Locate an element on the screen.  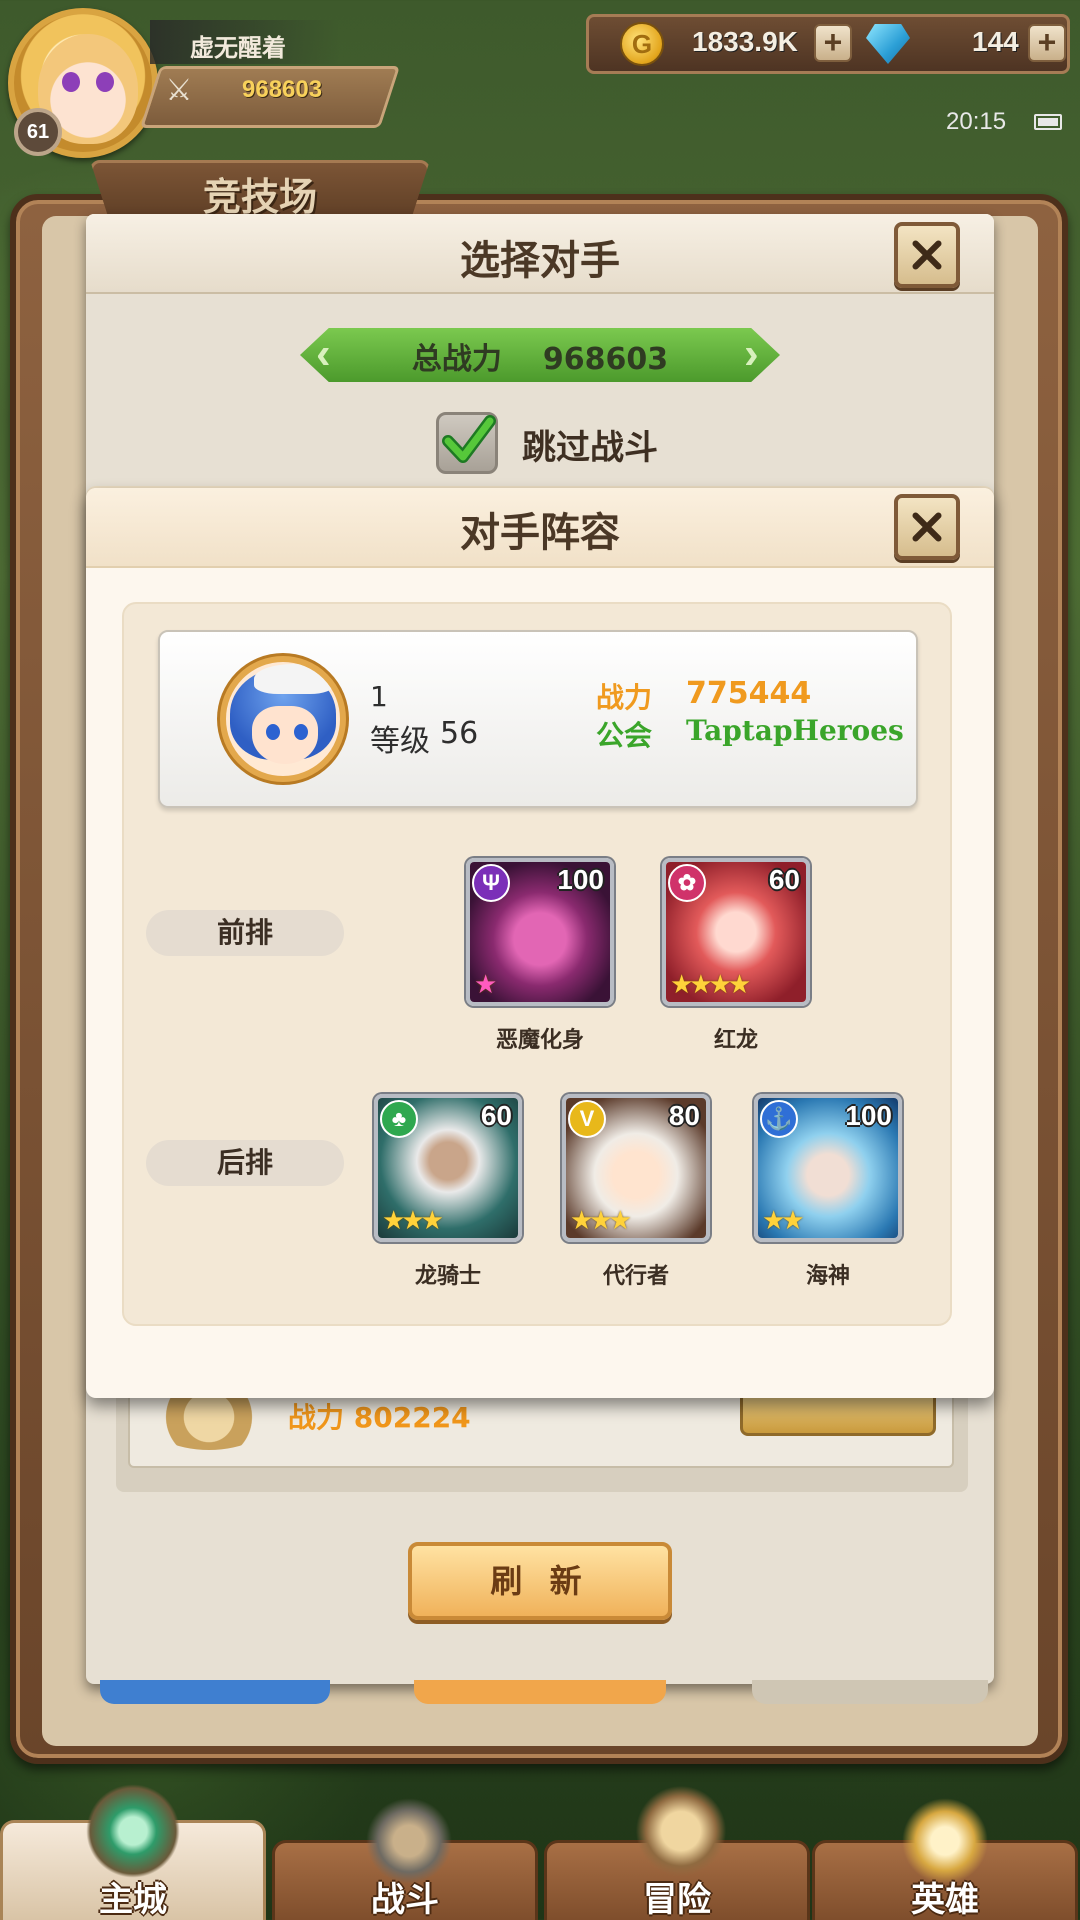
hero-name: 恶魔化身 is located at coordinates (539, 1040).